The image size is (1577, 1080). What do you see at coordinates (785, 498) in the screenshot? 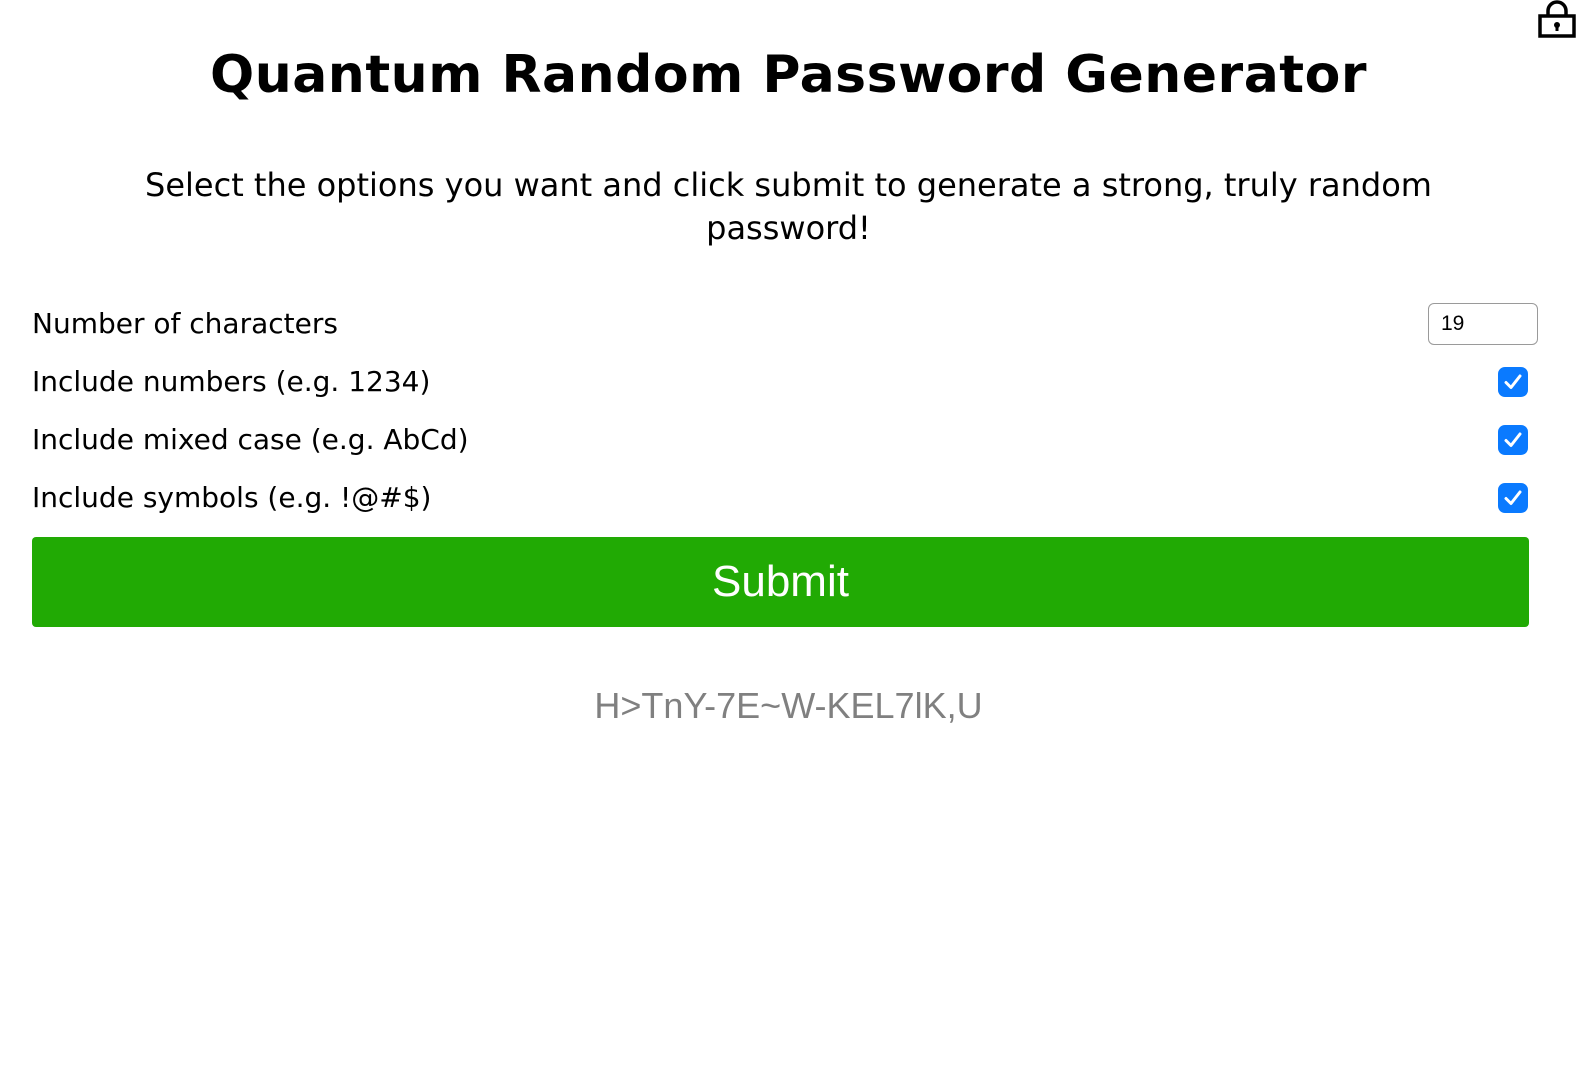
I see `option-row-symbols: Include symbols (e.g. !@#$)` at bounding box center [785, 498].